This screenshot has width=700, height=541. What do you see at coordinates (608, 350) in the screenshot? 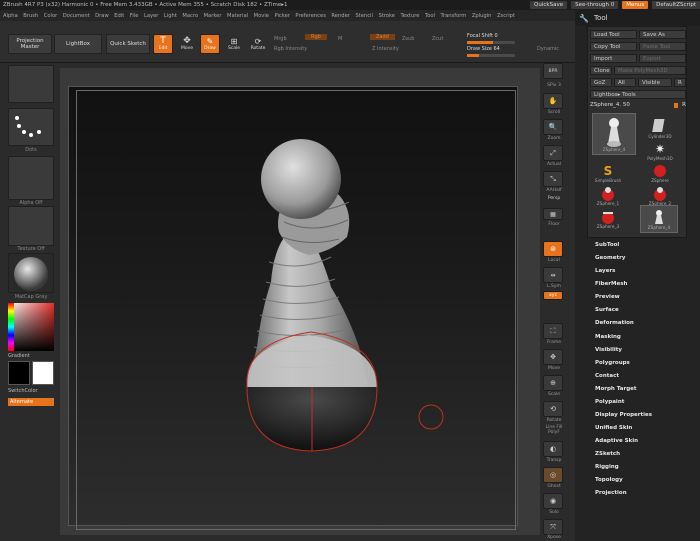
I see `subpalette-visibility: Visibility` at bounding box center [608, 350].